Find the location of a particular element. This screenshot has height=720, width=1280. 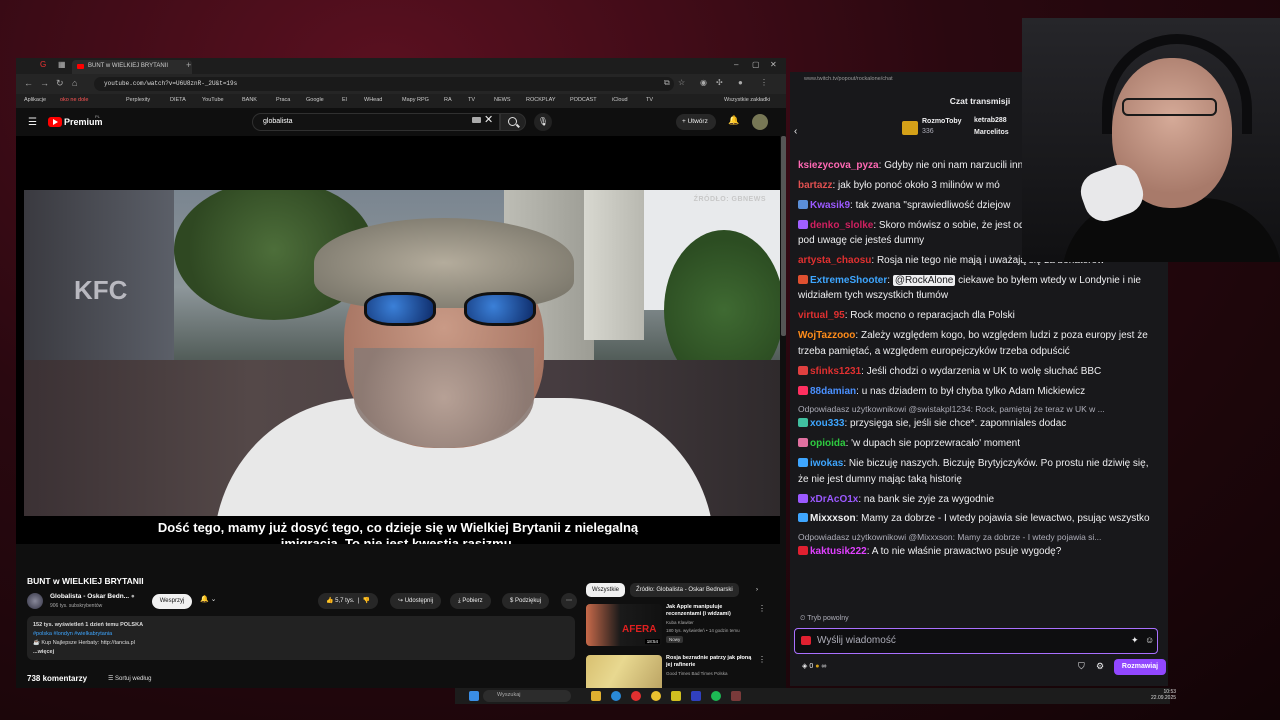

notes-icon is located at coordinates (676, 696).